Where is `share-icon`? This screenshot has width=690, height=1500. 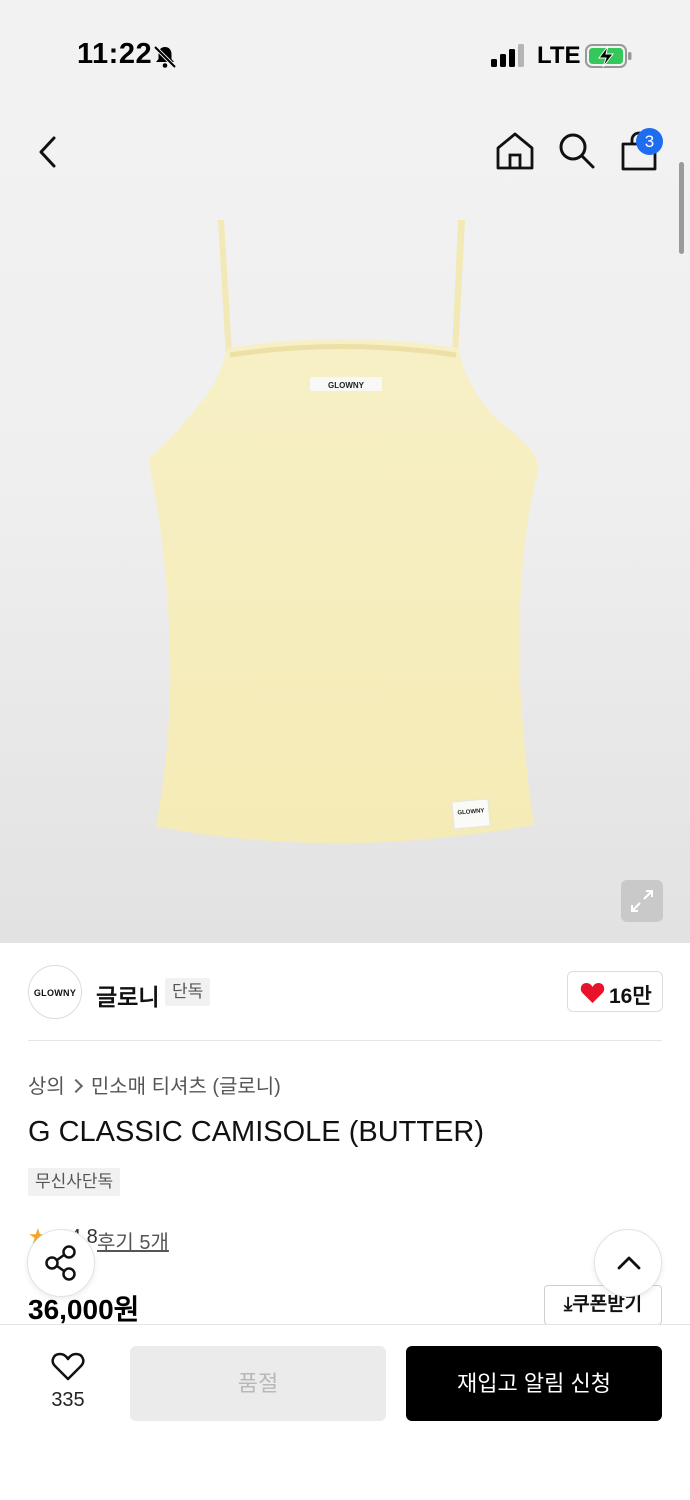 share-icon is located at coordinates (60, 1263).